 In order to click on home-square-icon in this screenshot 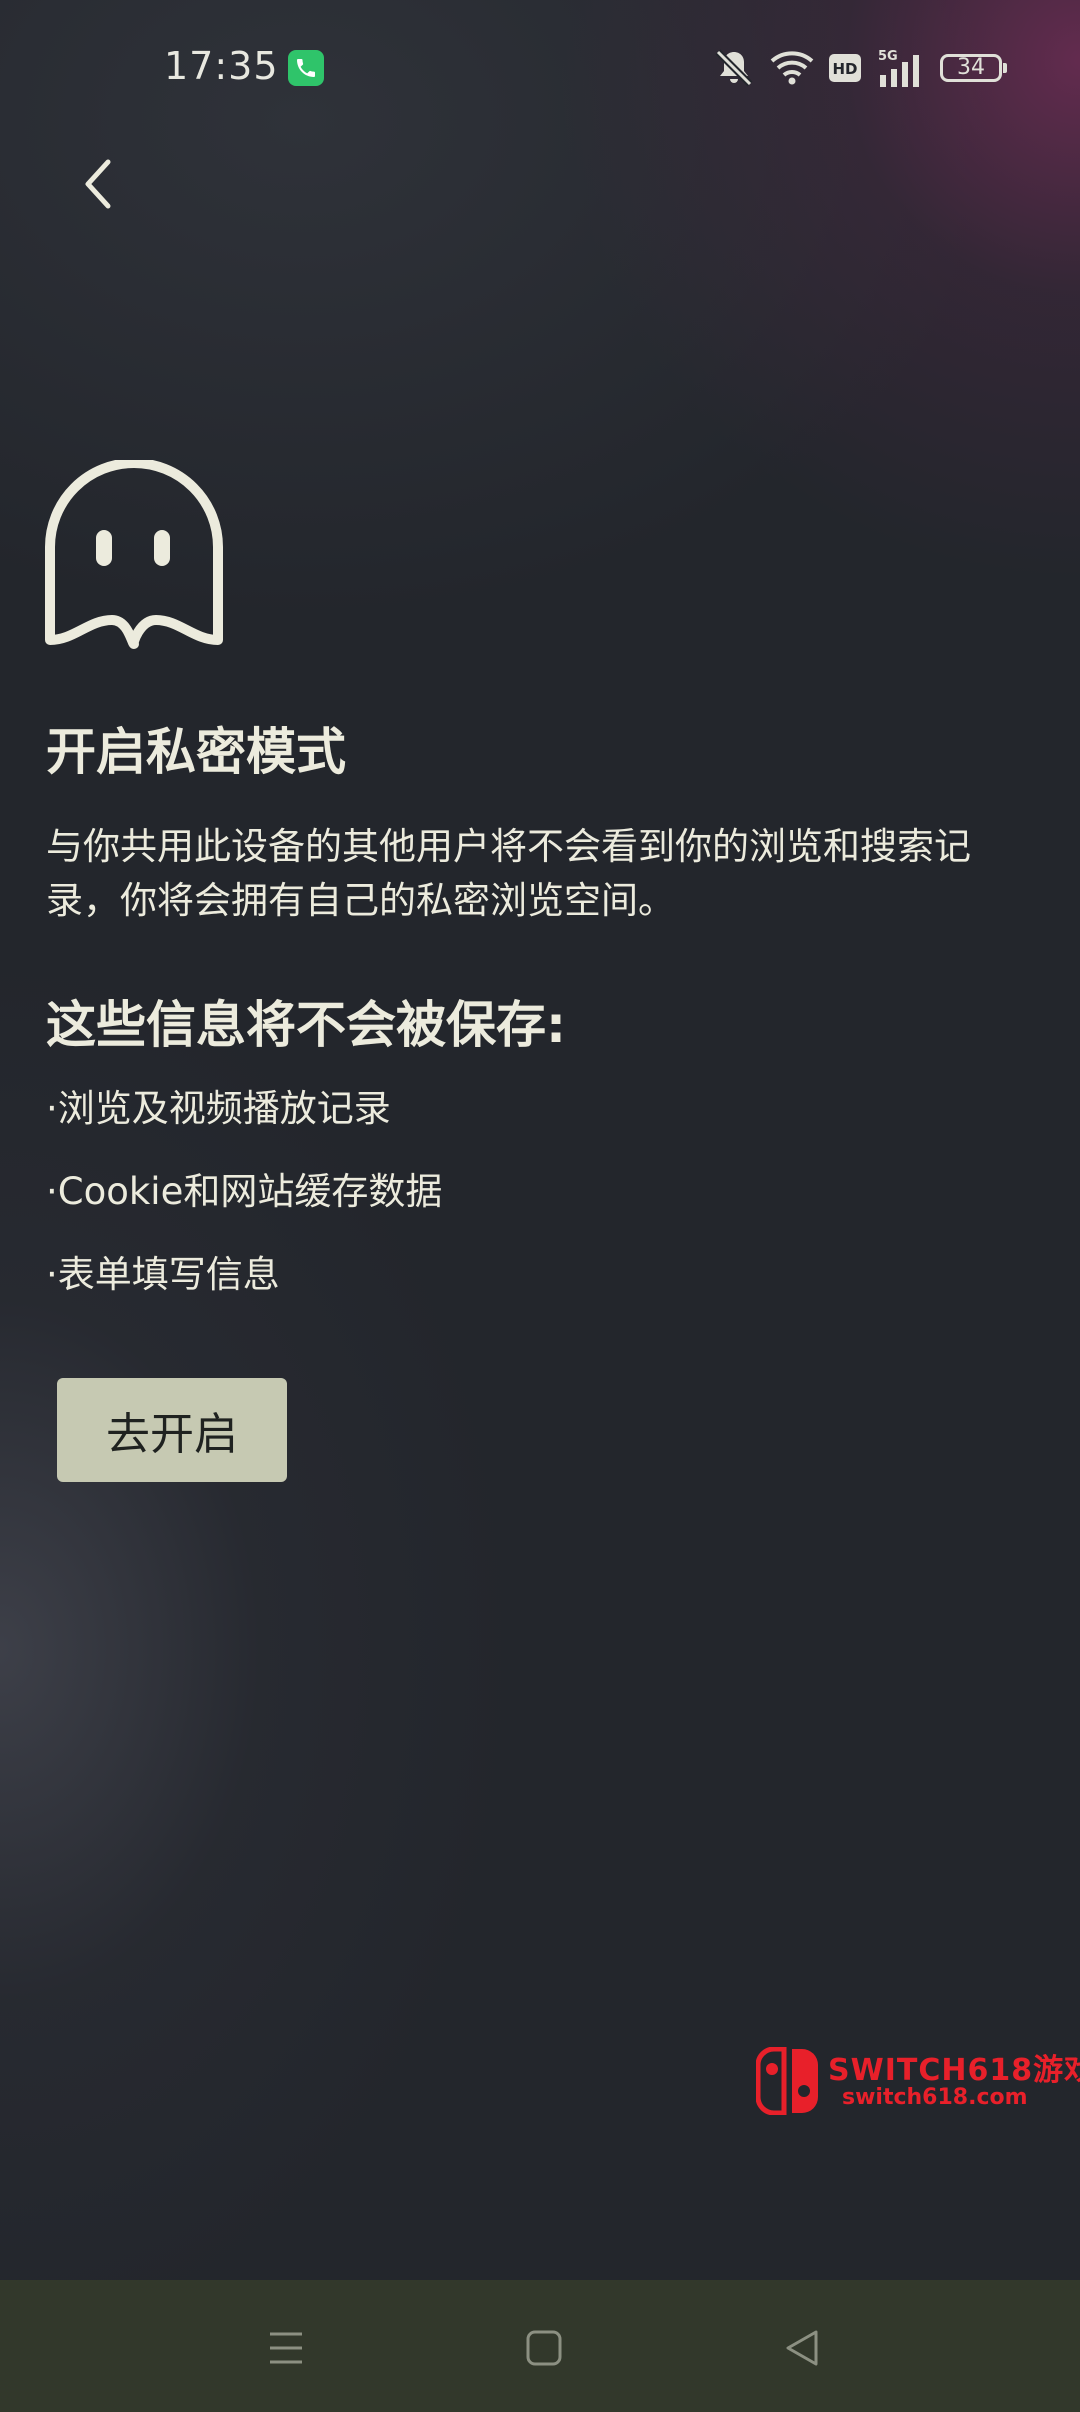, I will do `click(544, 2348)`.